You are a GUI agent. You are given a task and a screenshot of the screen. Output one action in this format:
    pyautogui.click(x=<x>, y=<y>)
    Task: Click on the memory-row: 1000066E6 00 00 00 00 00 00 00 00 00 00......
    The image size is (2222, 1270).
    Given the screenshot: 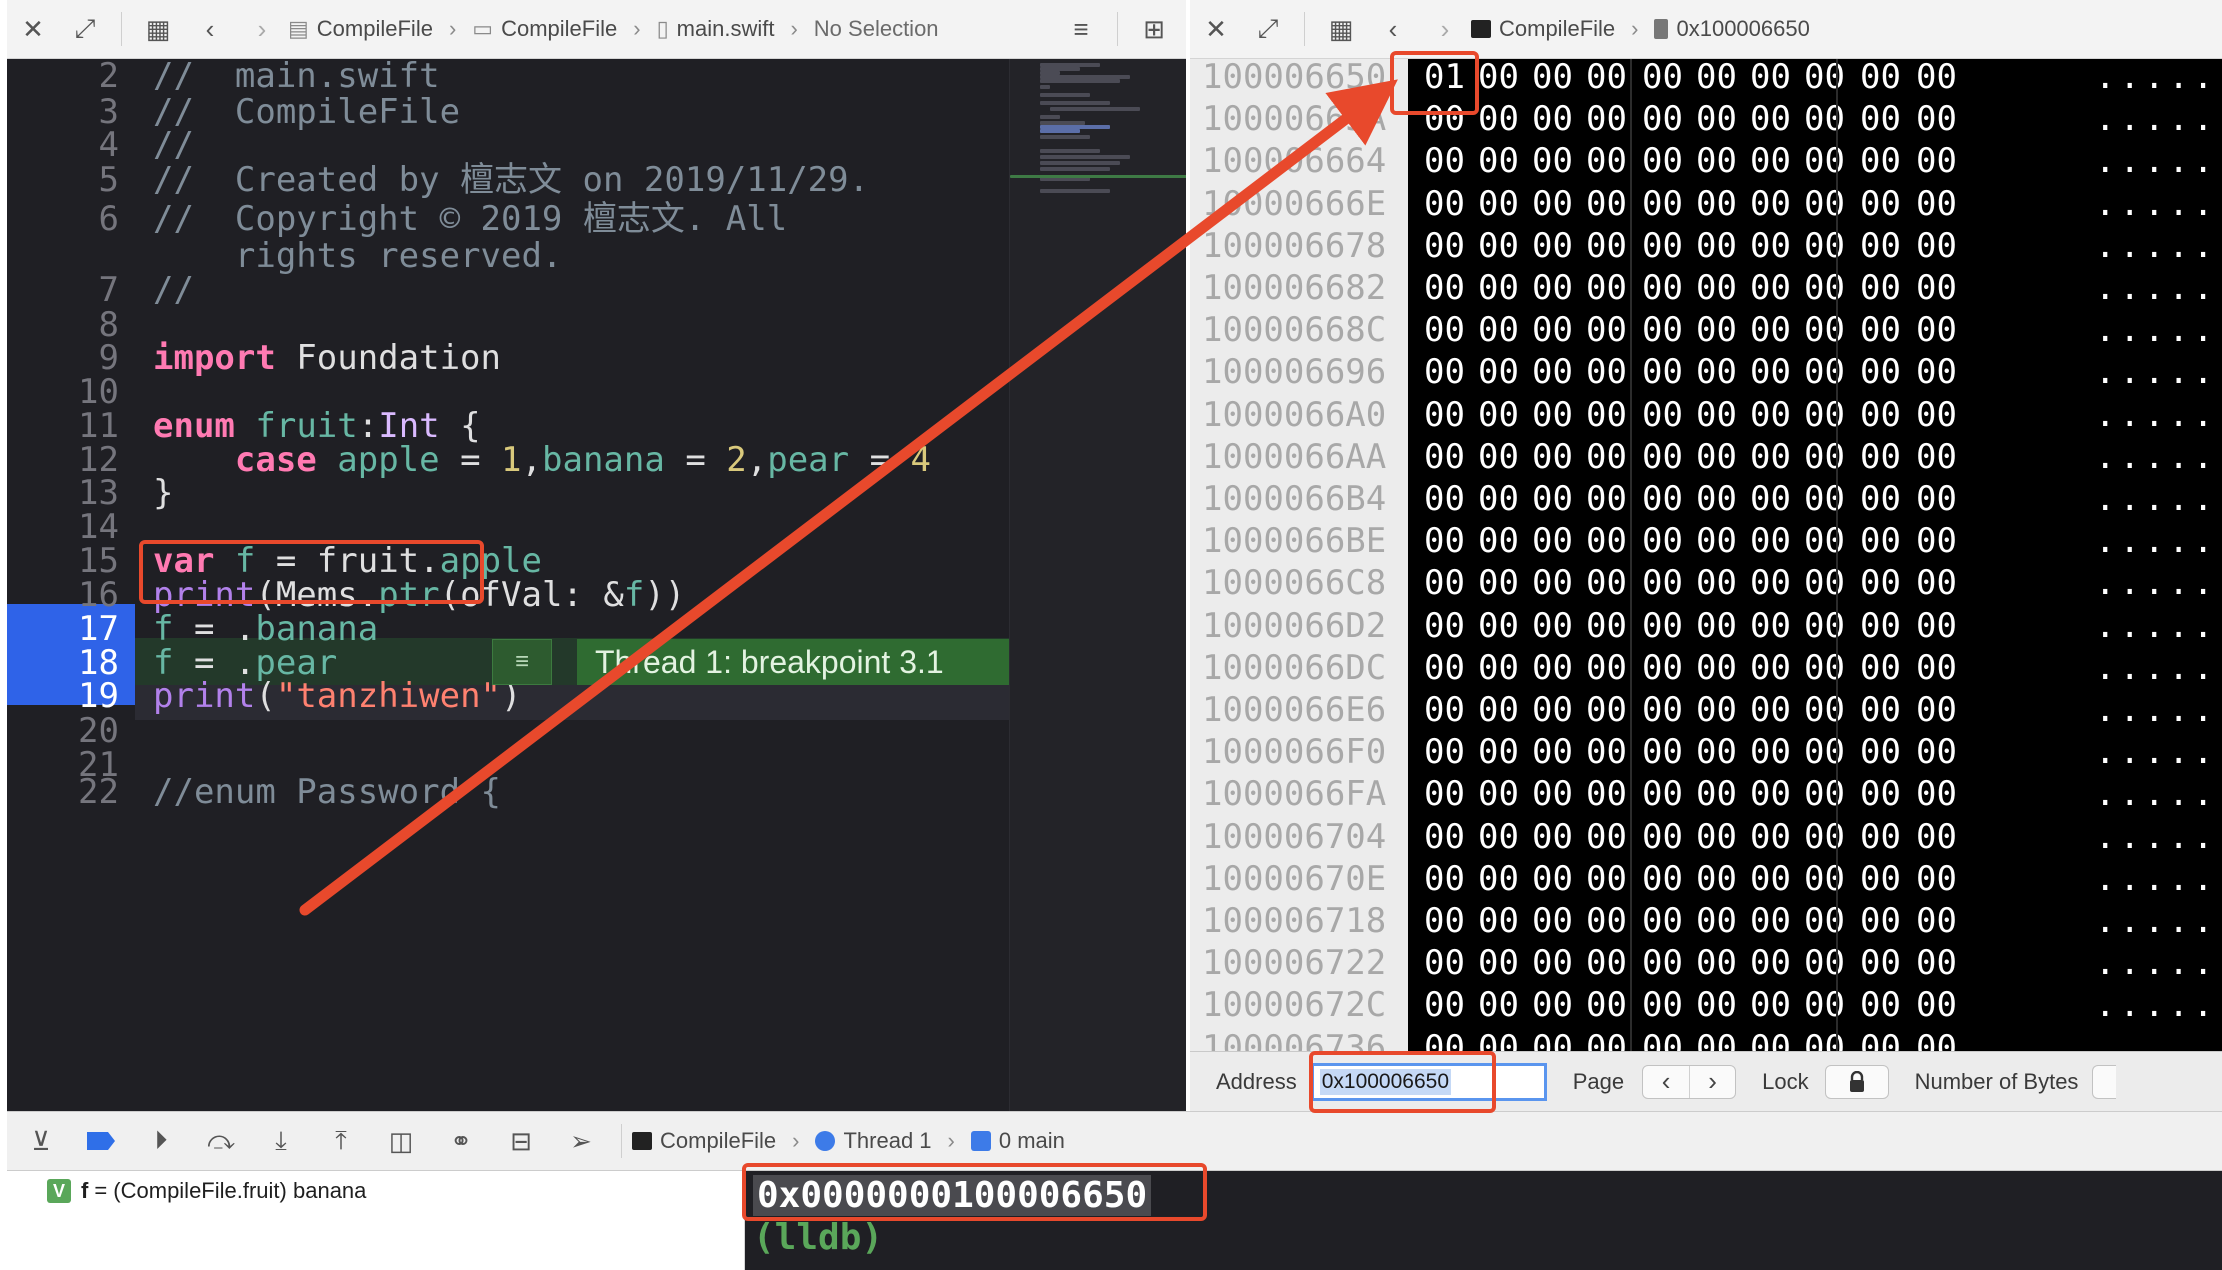 What is the action you would take?
    pyautogui.click(x=1706, y=710)
    